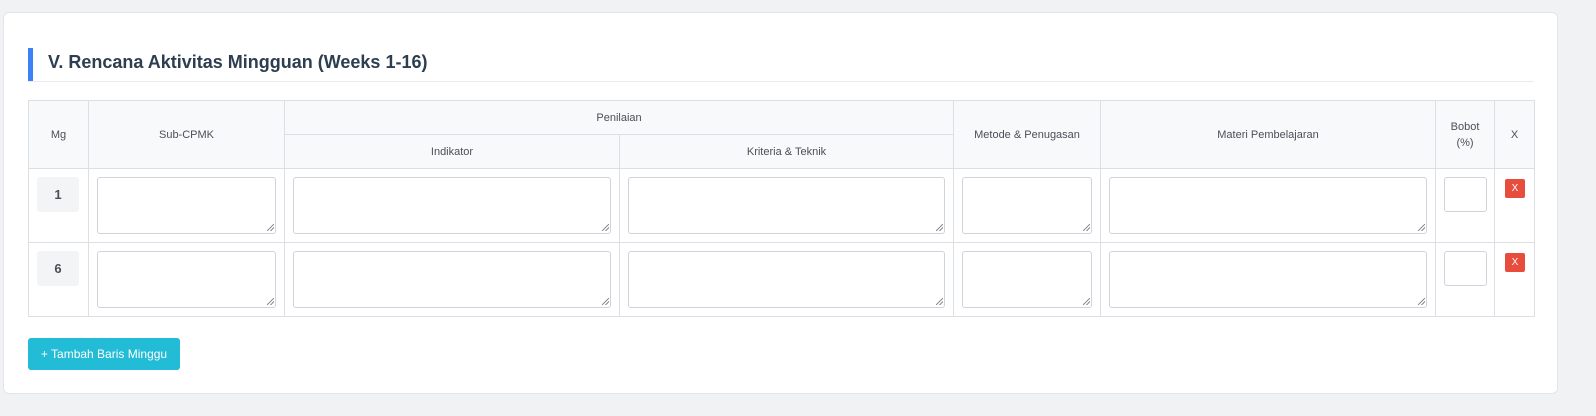  I want to click on week-number: 6, so click(58, 268).